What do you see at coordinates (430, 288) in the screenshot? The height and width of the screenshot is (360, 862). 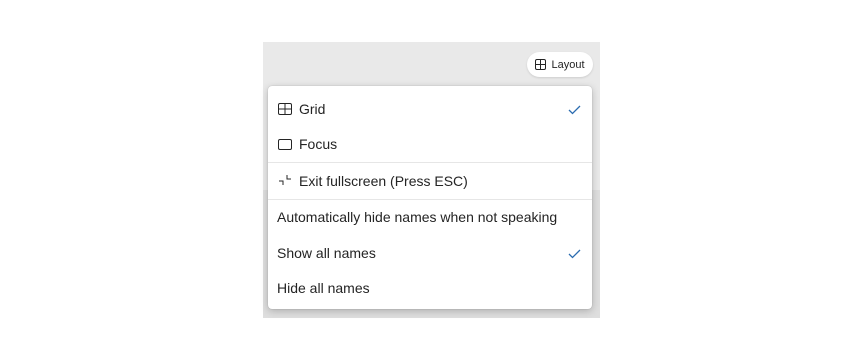 I see `menu-item-hide-all-names: Hide all names` at bounding box center [430, 288].